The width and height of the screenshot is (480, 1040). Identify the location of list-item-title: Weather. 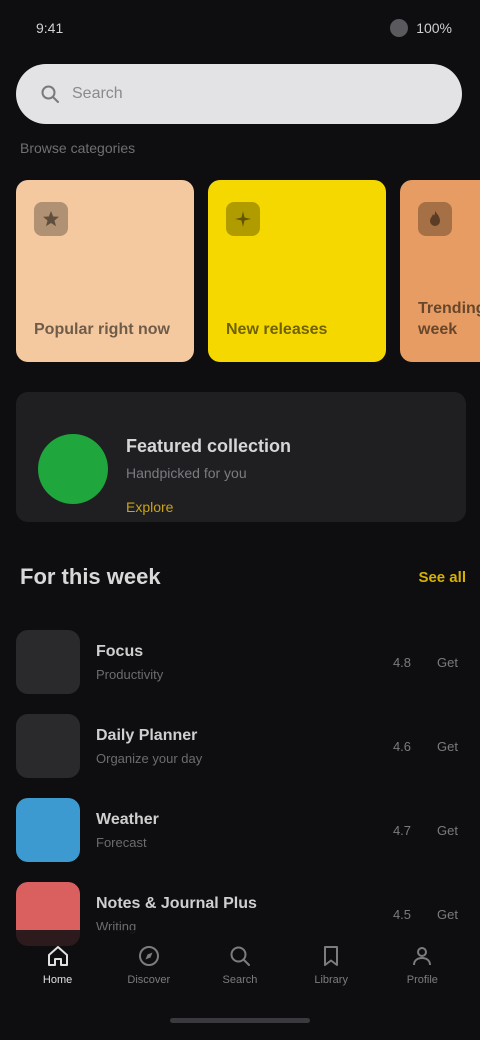
(127, 819).